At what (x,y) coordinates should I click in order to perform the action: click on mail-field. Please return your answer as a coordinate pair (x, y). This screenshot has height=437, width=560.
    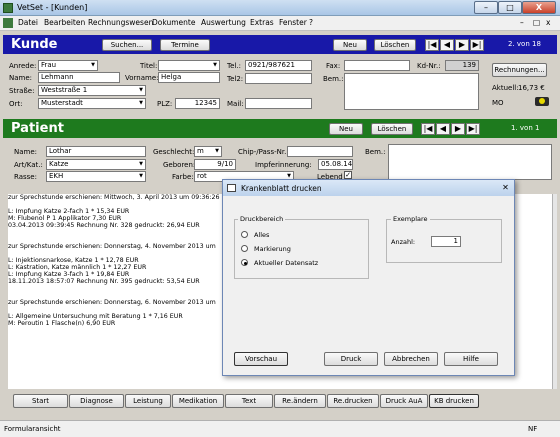
    Looking at the image, I should click on (278, 103).